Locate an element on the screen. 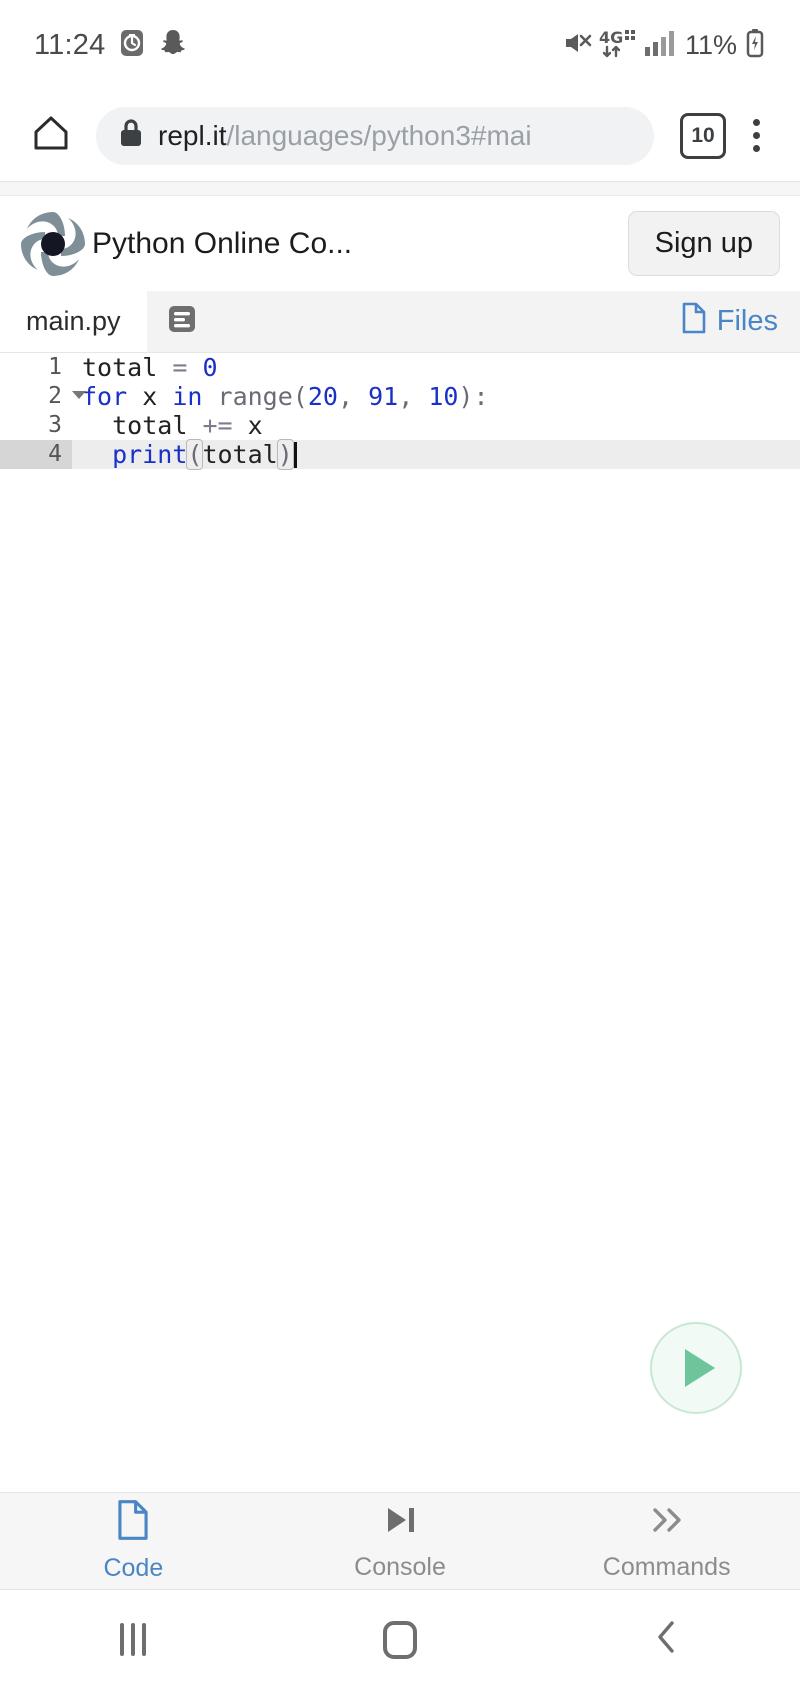  4g-data-icon: 4G is located at coordinates (618, 45).